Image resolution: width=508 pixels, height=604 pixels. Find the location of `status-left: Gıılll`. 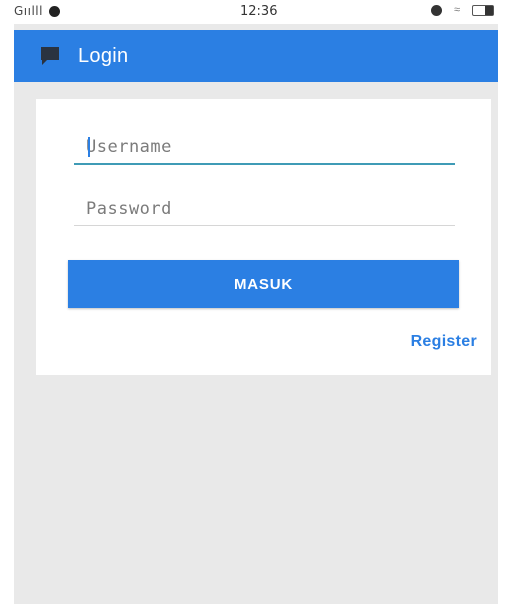

status-left: Gıılll is located at coordinates (37, 11).